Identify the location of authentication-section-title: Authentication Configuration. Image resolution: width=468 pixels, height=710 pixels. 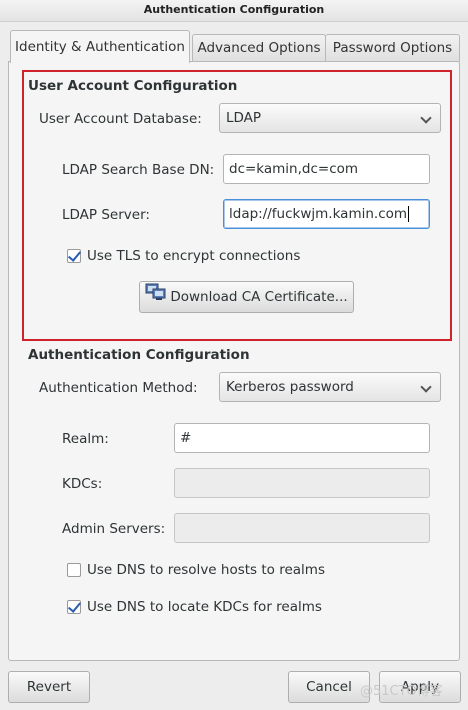
(139, 355).